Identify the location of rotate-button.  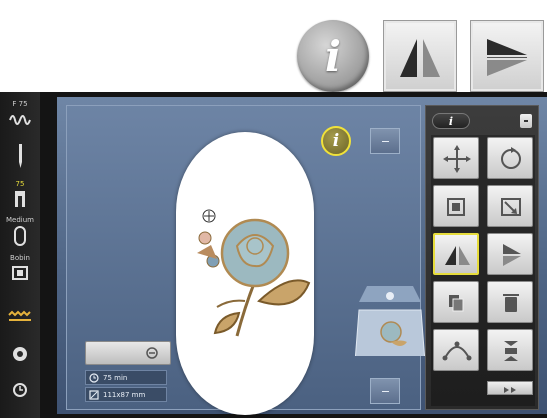
(510, 158).